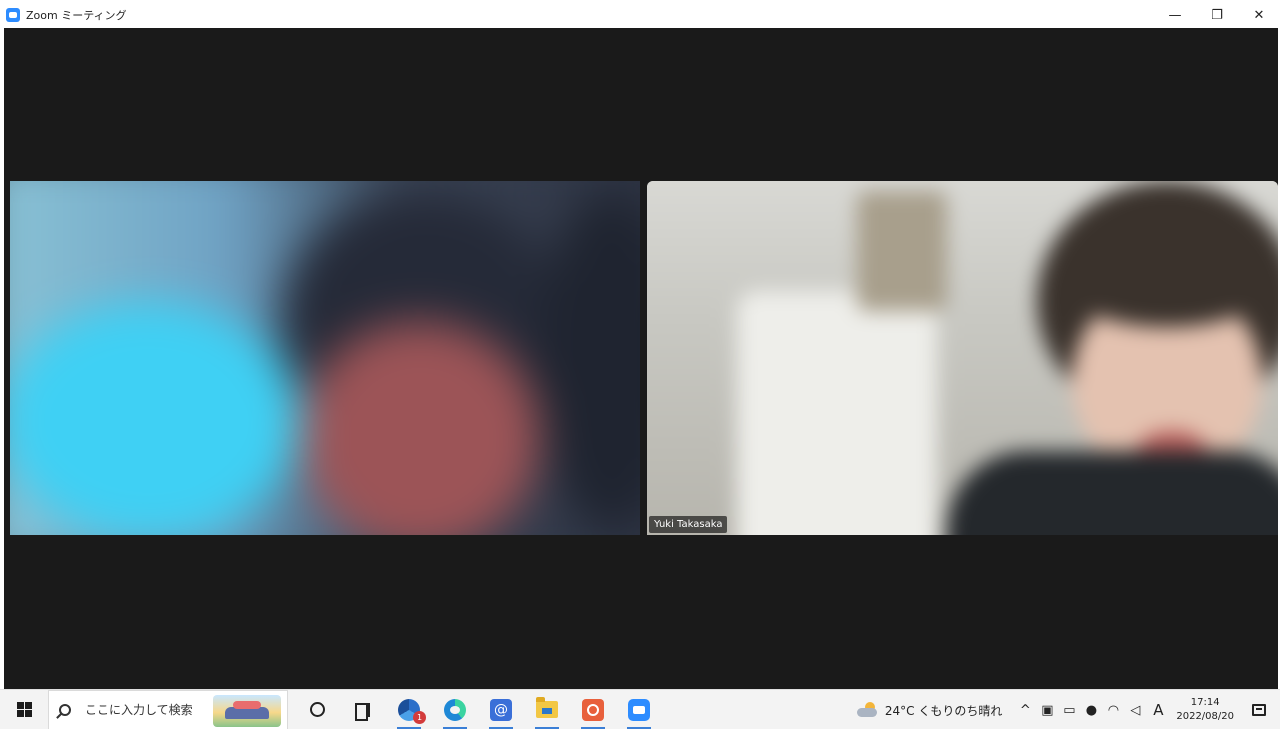  I want to click on clock: 17:14 2022/08/20, so click(1205, 710).